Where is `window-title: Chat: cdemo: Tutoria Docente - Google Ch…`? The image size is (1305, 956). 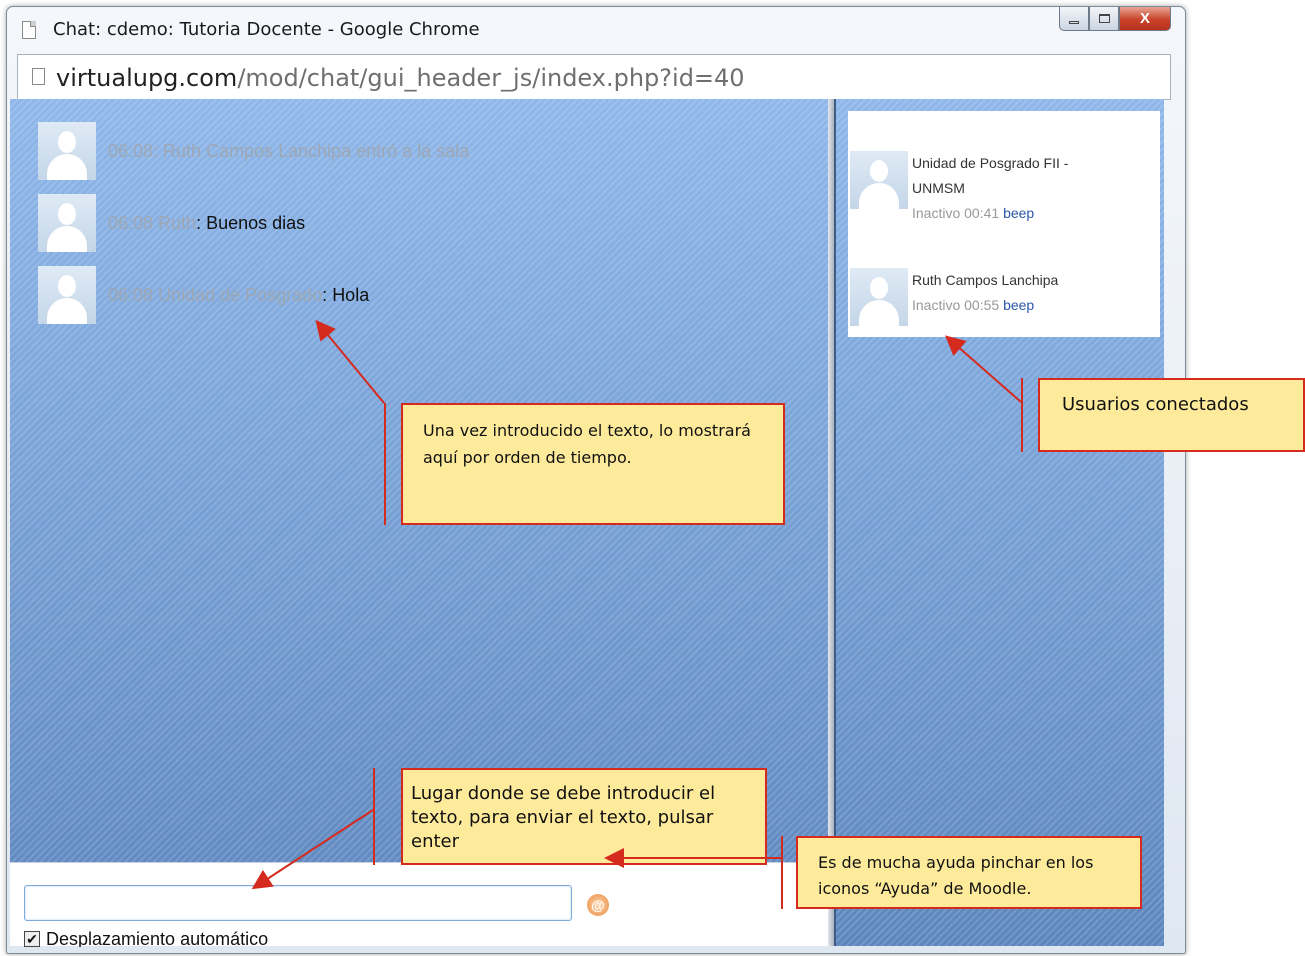
window-title: Chat: cdemo: Tutoria Docente - Google Ch… is located at coordinates (266, 29).